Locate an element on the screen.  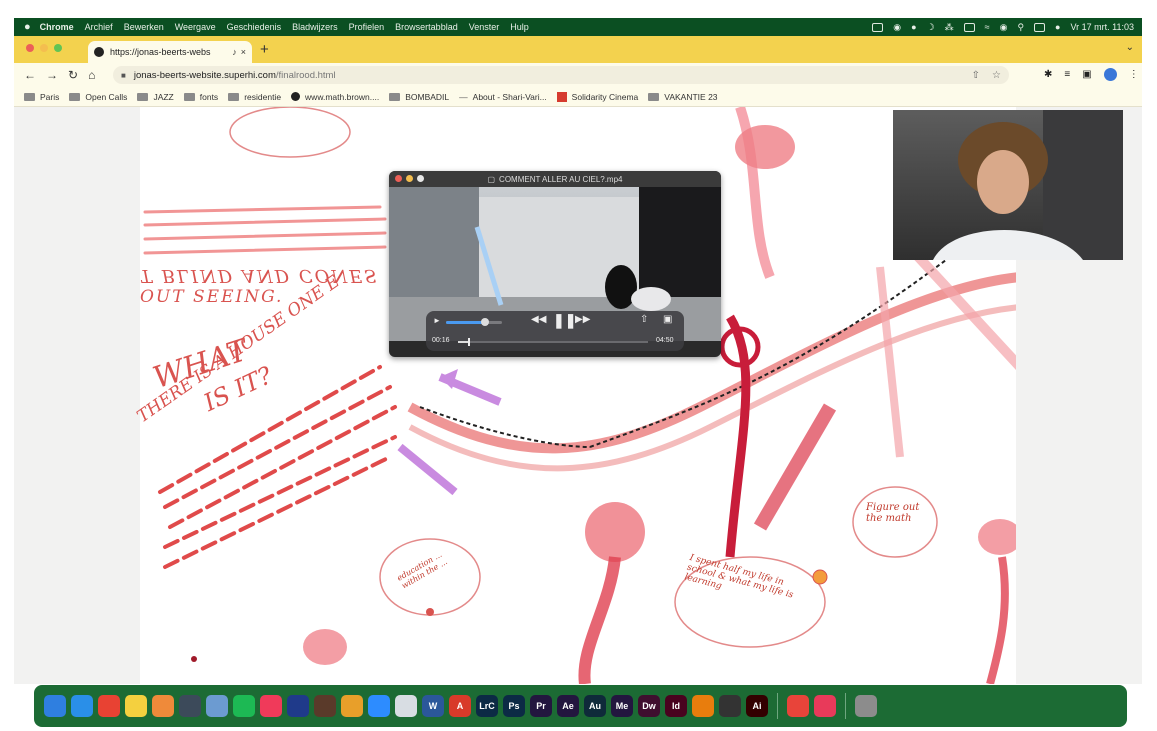
video-minimize-button is located at coordinates (409, 178).